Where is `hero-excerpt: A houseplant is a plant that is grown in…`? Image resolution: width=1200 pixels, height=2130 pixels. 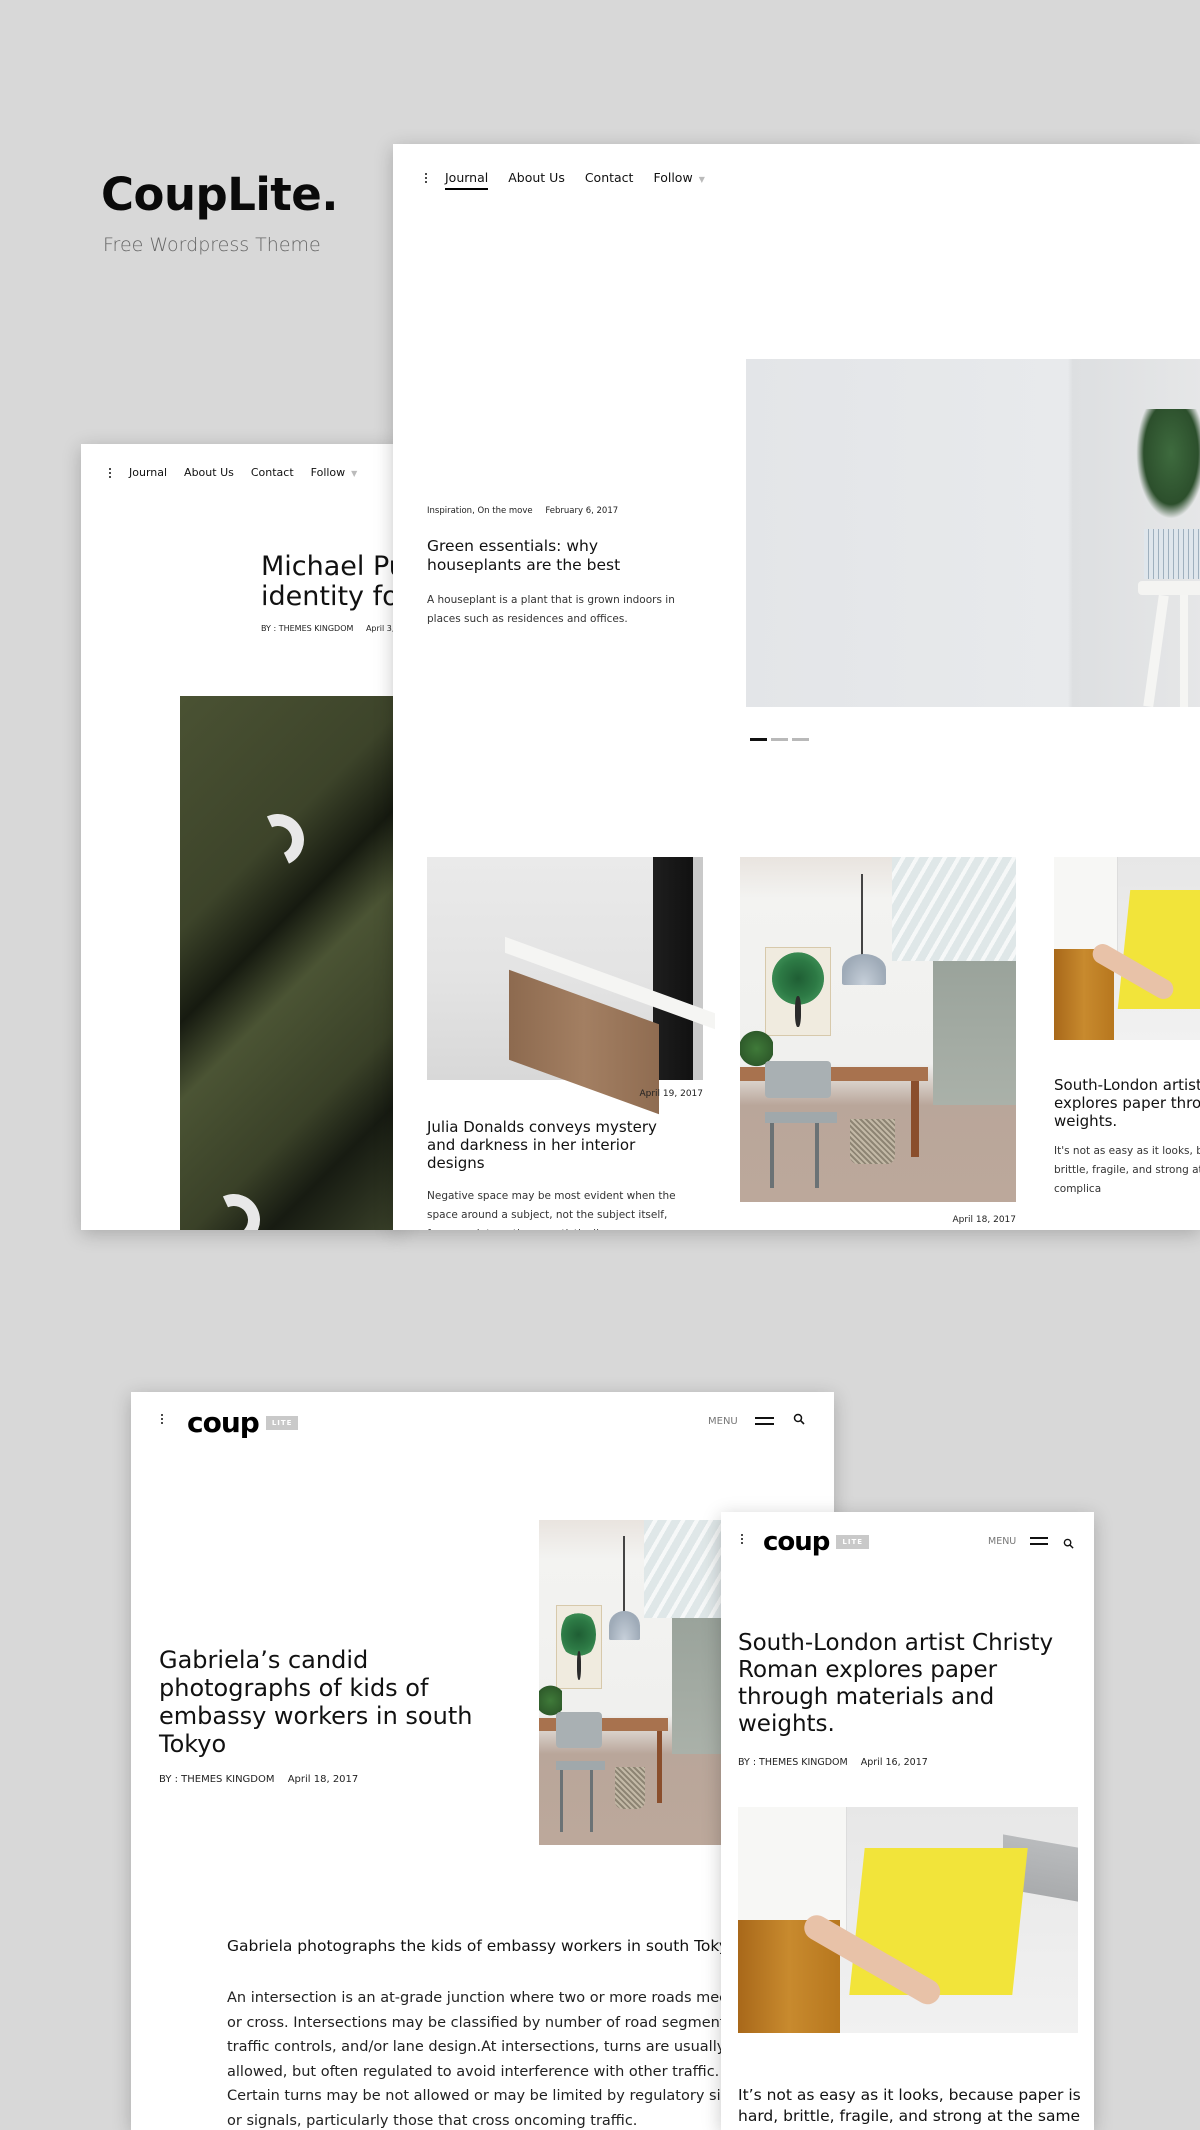
hero-excerpt: A houseplant is a plant that is grown in… is located at coordinates (551, 609).